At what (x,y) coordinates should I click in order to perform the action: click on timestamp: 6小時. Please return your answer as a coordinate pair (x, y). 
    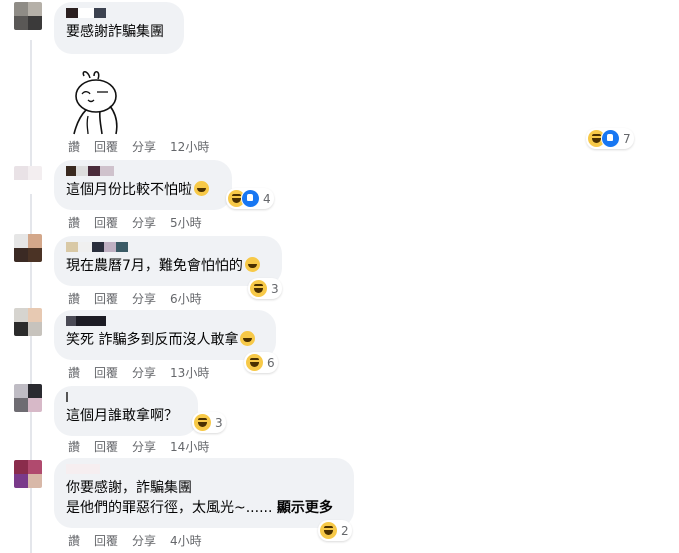
    Looking at the image, I should click on (186, 298).